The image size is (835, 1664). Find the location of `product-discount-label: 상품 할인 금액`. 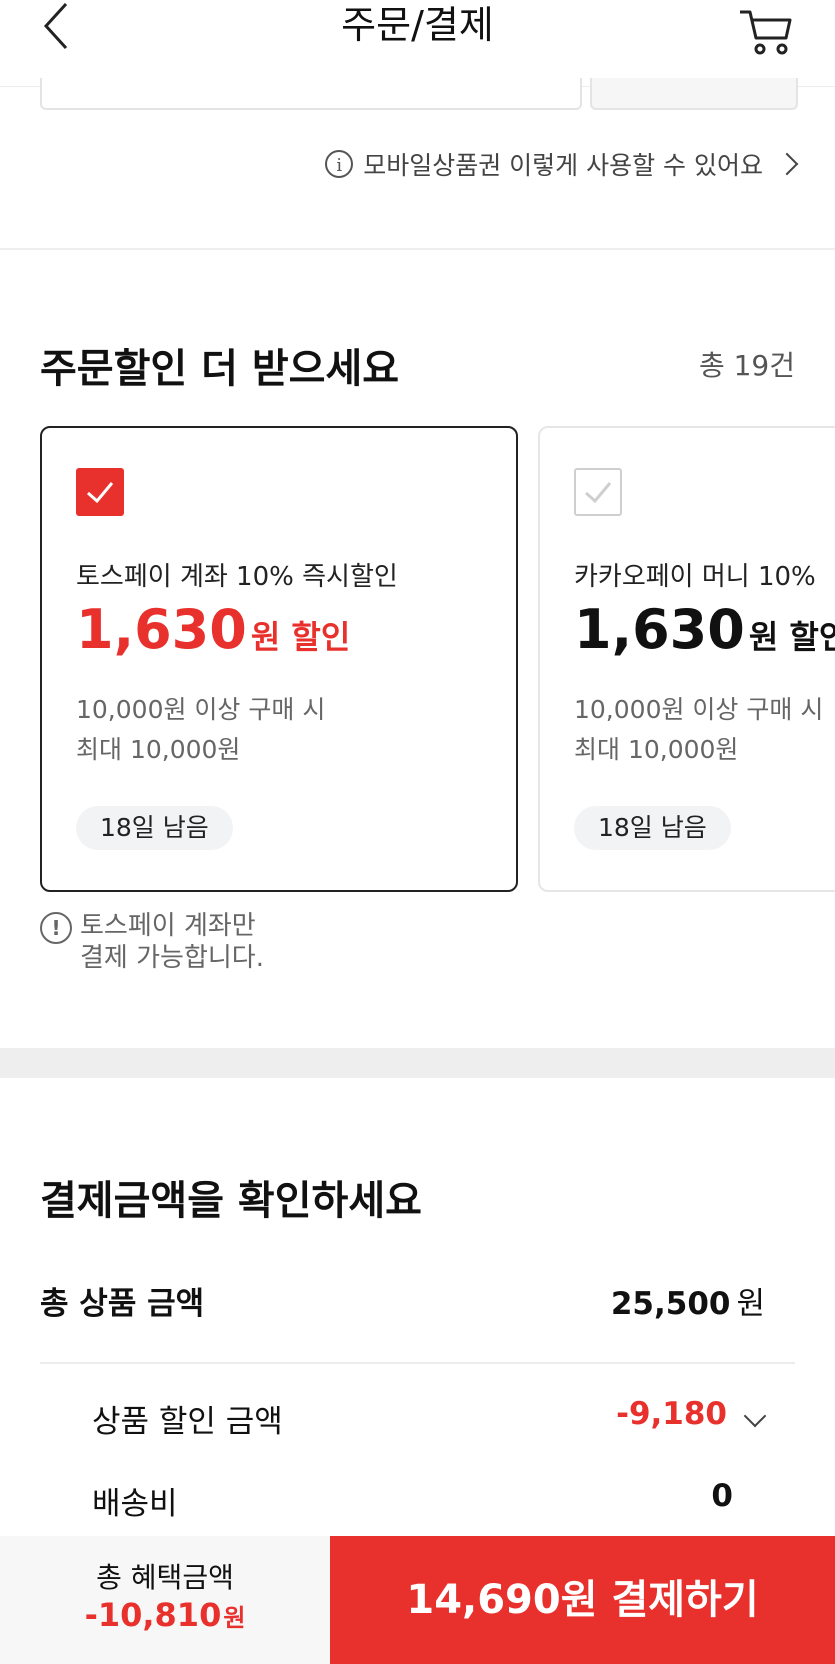

product-discount-label: 상품 할인 금액 is located at coordinates (187, 1422).